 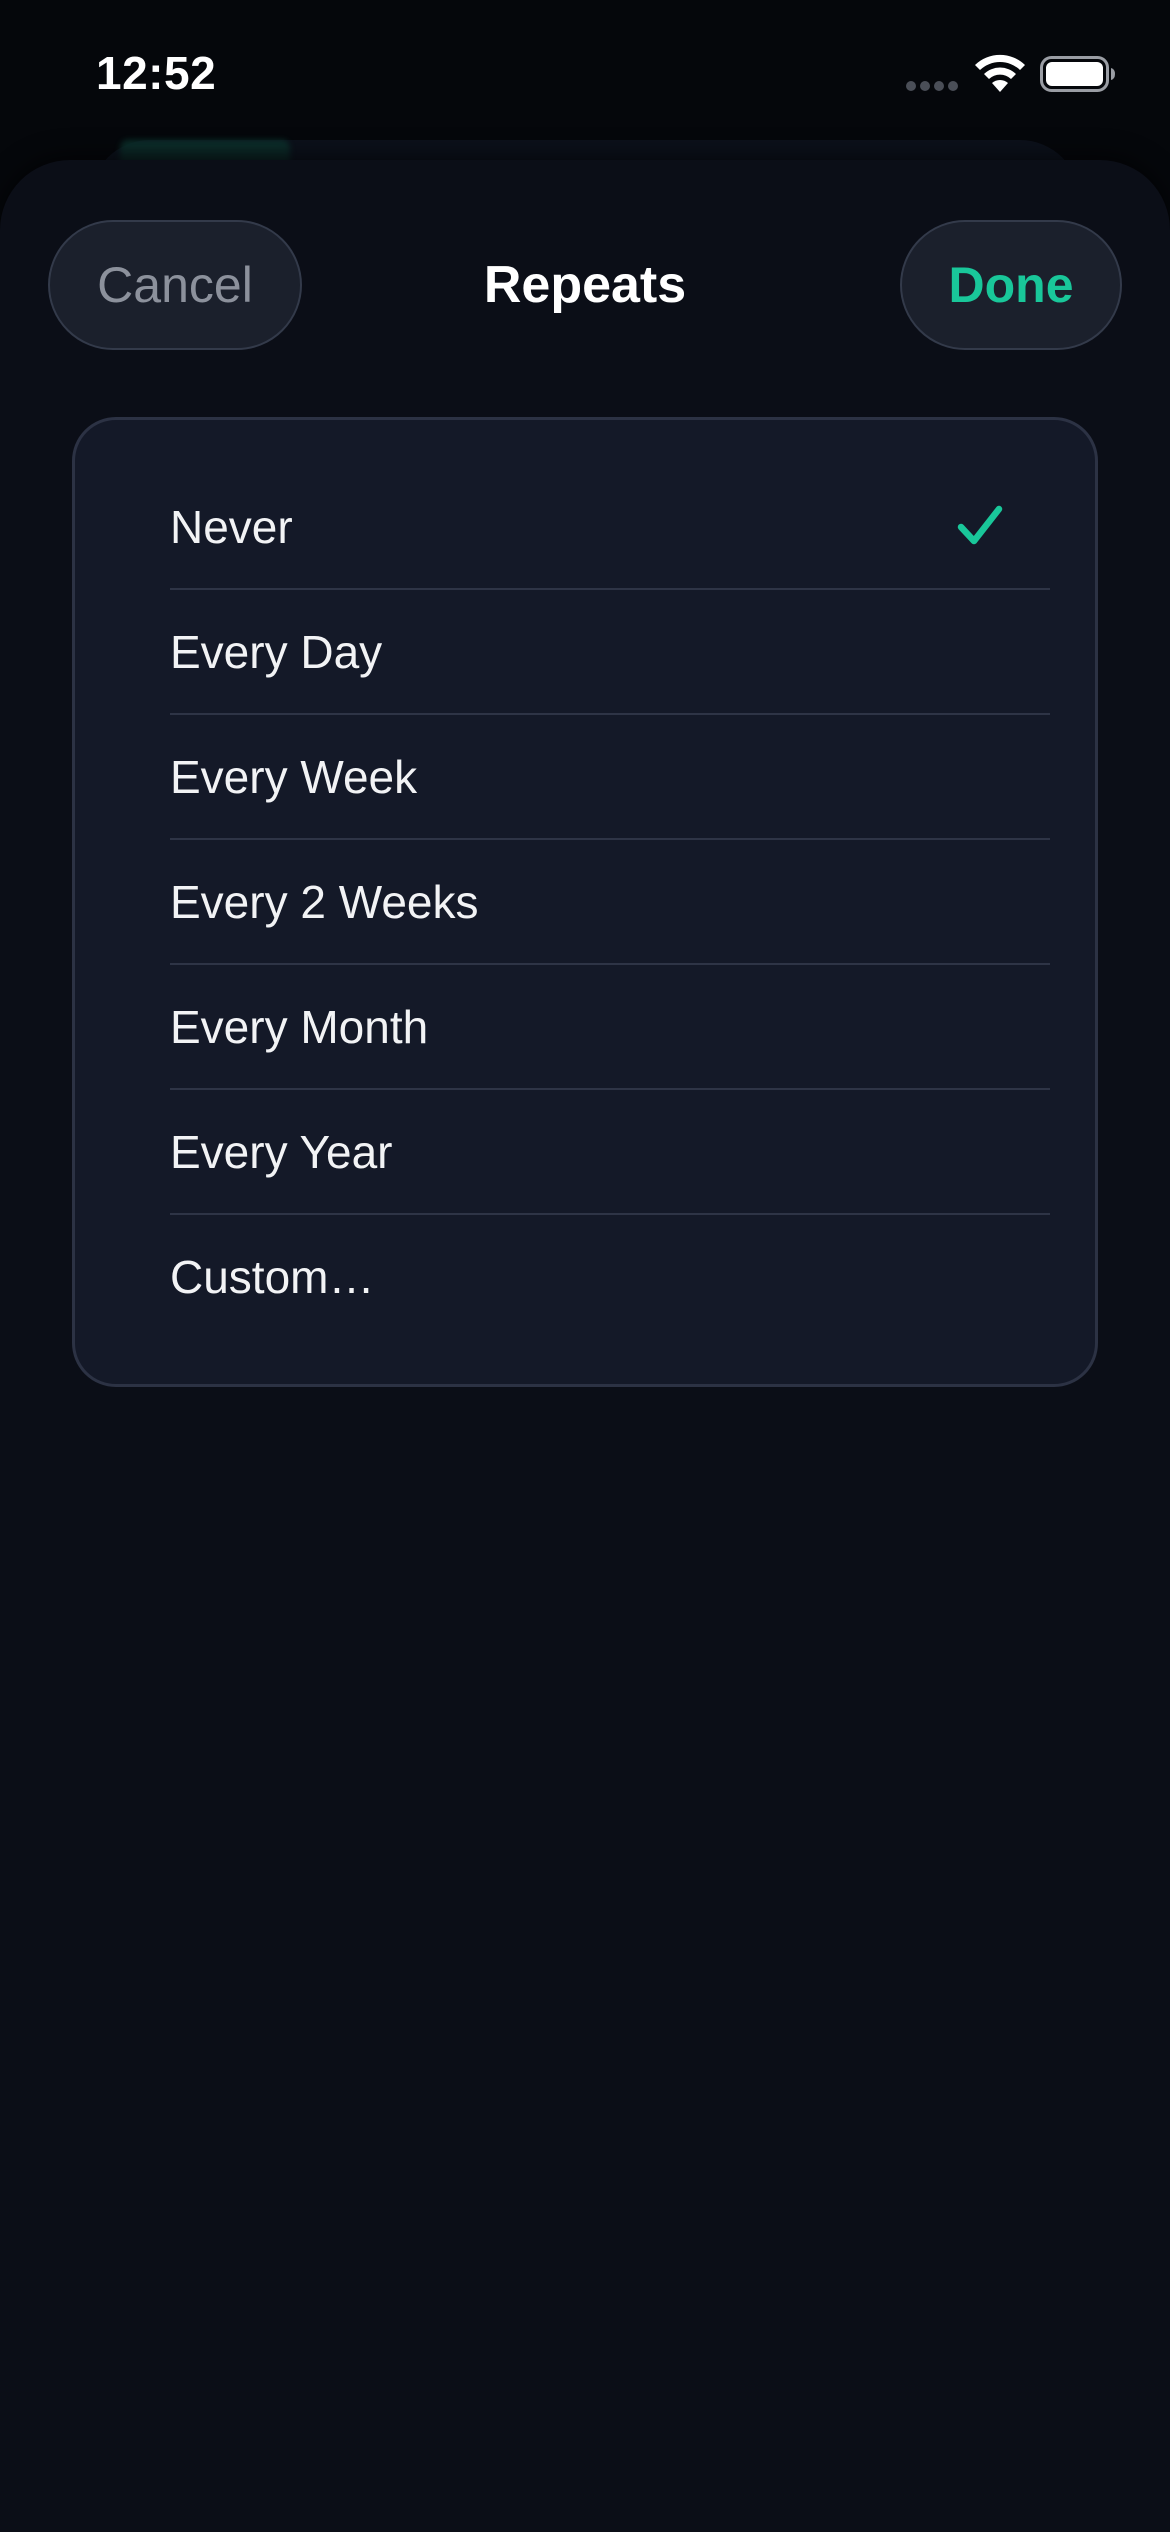 I want to click on checkmark-icon, so click(x=980, y=525).